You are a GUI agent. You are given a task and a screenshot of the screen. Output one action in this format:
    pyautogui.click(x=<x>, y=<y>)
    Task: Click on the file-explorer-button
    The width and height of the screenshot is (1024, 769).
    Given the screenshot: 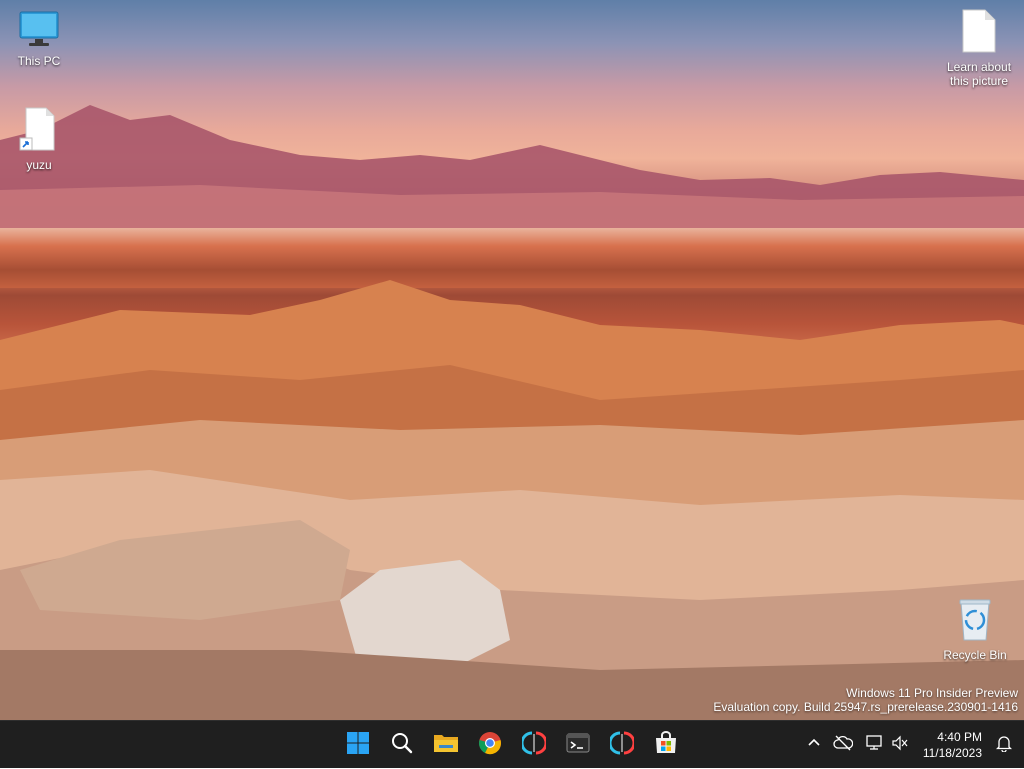 What is the action you would take?
    pyautogui.click(x=446, y=745)
    